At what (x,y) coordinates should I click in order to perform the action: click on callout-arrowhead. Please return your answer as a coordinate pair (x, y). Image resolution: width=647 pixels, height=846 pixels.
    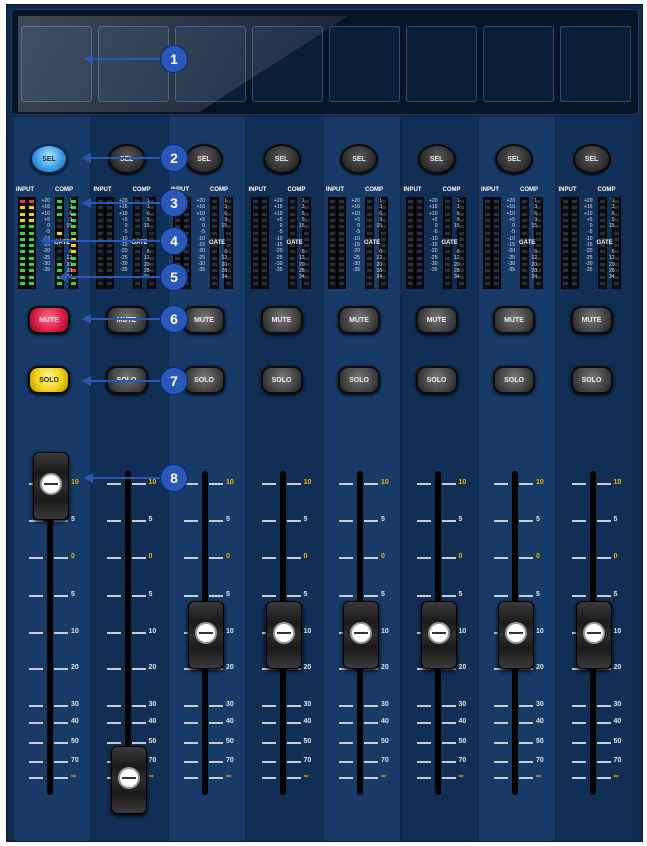
    Looking at the image, I should click on (88, 59).